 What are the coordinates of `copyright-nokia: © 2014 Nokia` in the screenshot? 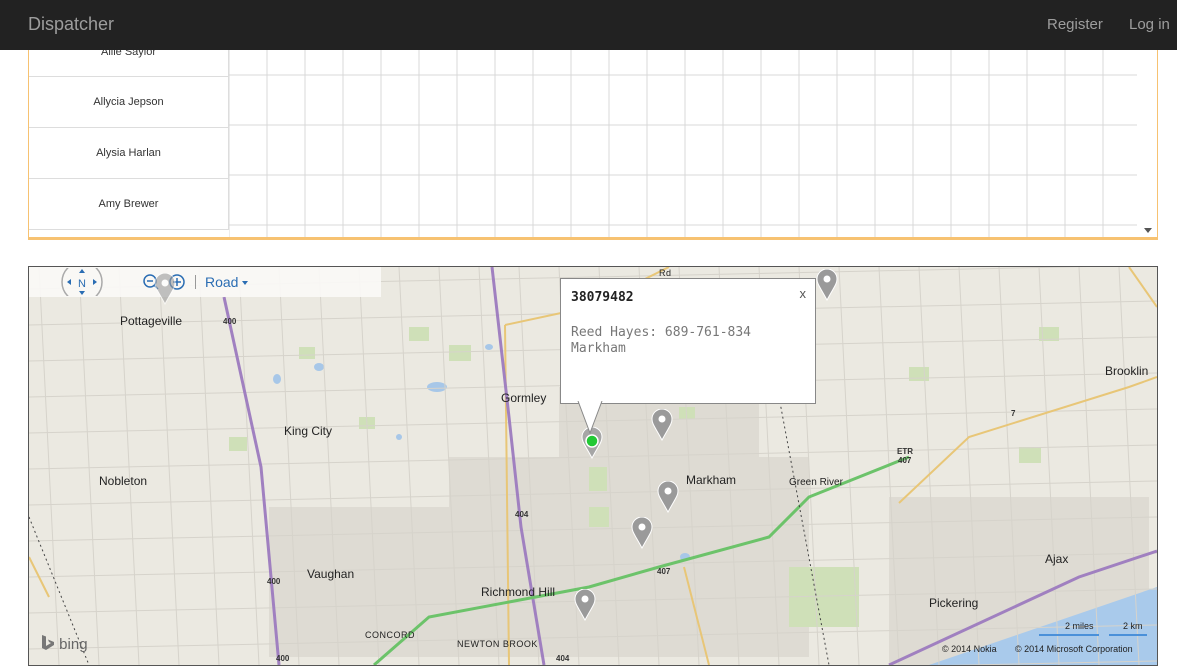 It's located at (969, 649).